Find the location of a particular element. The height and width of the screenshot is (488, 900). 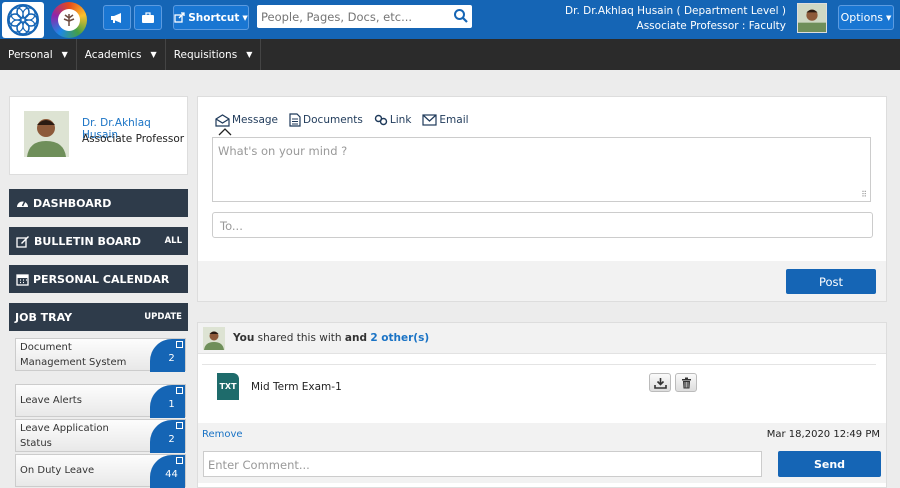

menu-label: Requisitions is located at coordinates (205, 54).